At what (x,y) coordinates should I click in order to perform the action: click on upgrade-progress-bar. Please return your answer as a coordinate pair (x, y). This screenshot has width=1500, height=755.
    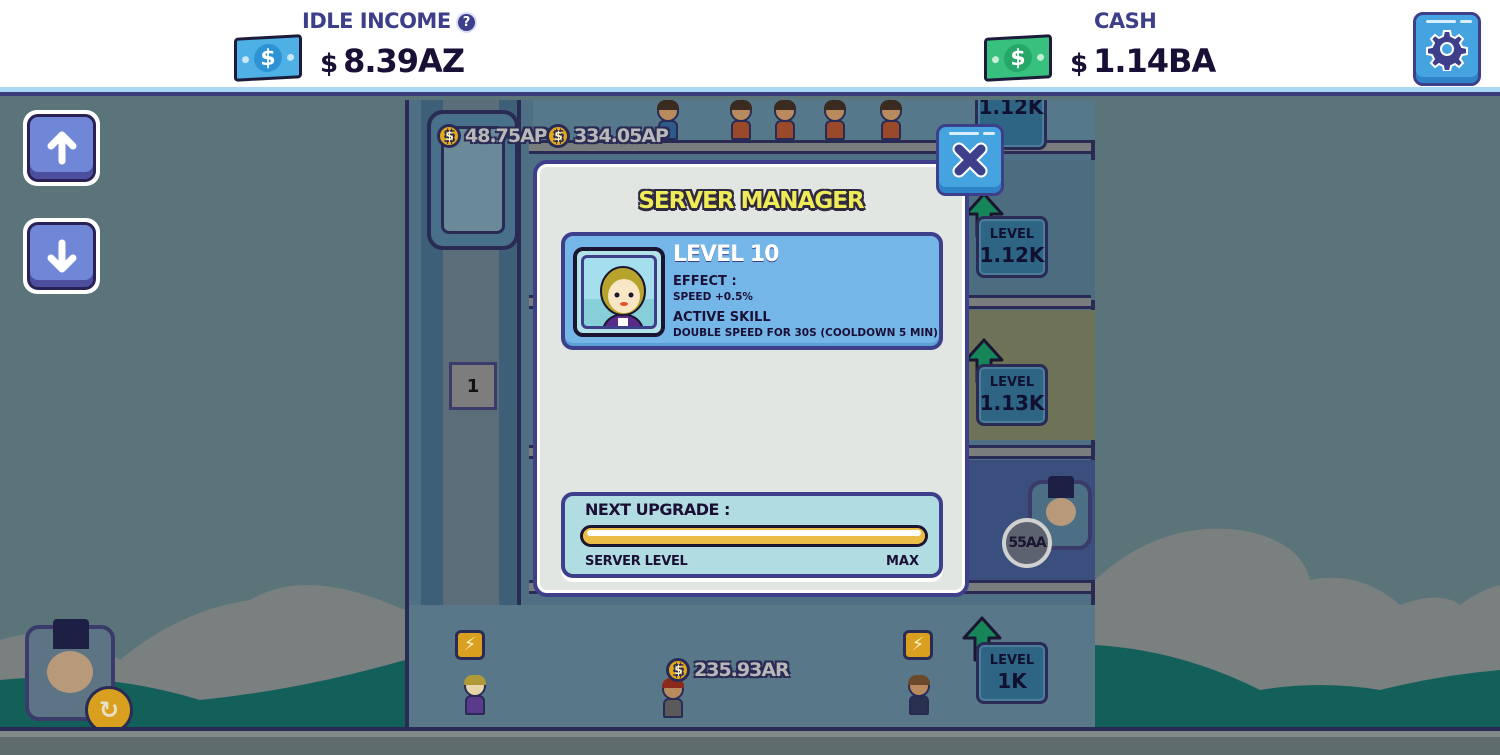
    Looking at the image, I should click on (754, 536).